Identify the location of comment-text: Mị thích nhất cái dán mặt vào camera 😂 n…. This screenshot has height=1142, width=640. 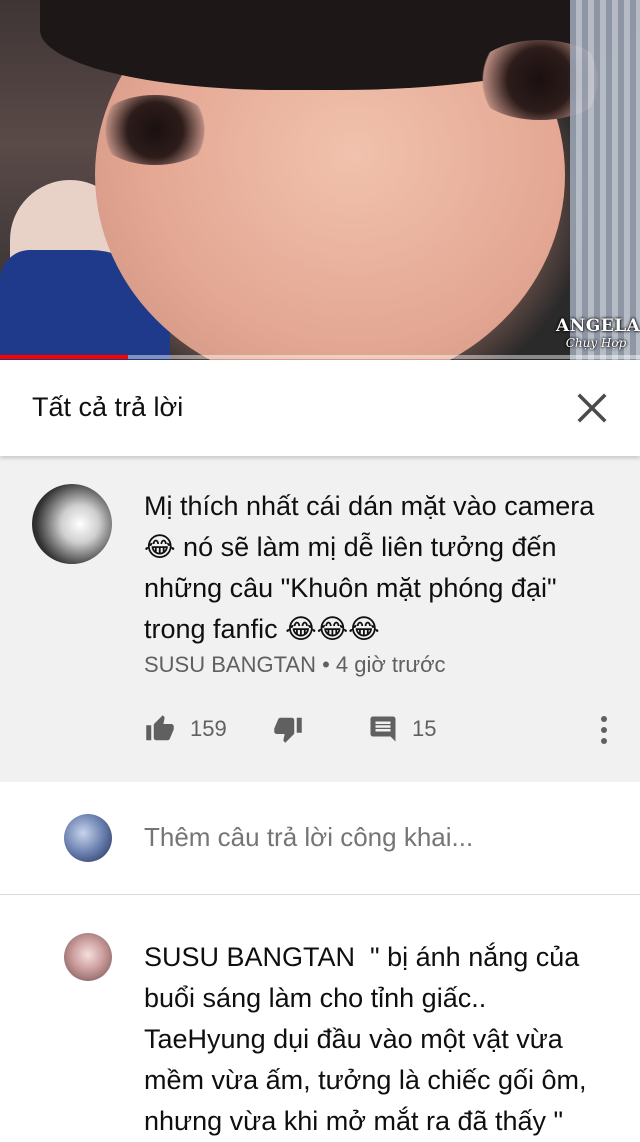
(369, 567).